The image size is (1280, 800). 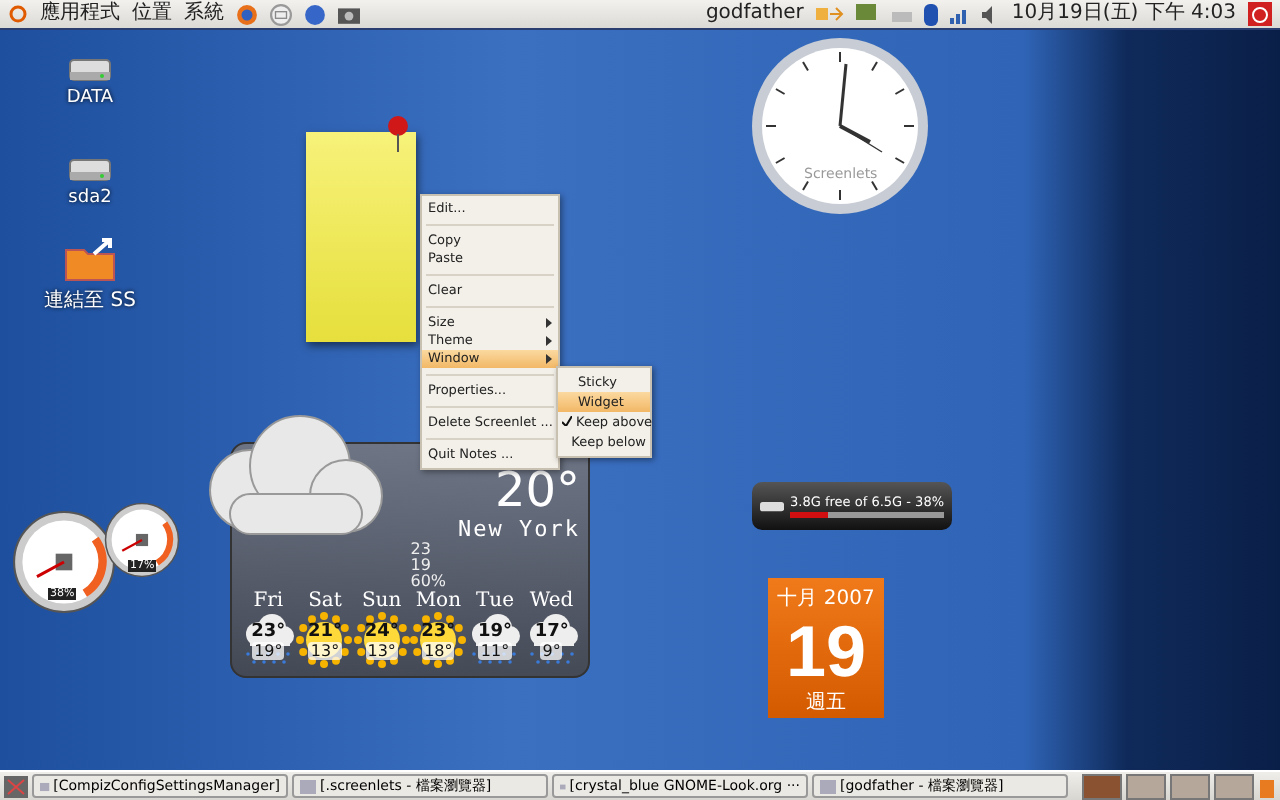 What do you see at coordinates (16, 786) in the screenshot?
I see `show-desktop-icon` at bounding box center [16, 786].